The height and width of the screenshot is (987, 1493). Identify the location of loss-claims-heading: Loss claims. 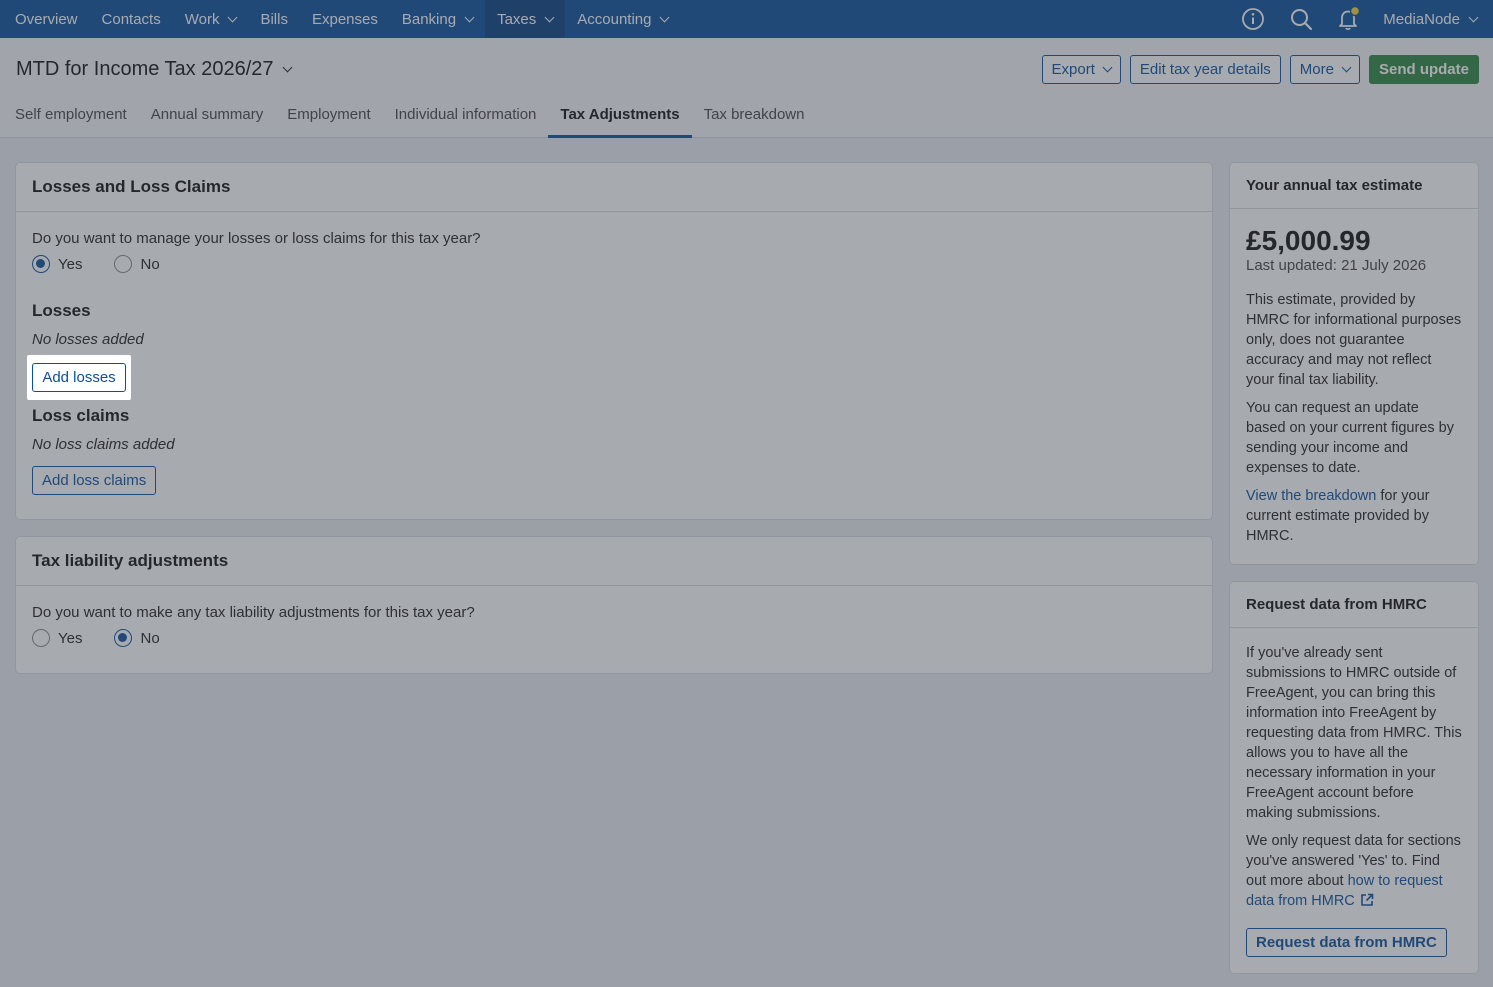
(81, 415).